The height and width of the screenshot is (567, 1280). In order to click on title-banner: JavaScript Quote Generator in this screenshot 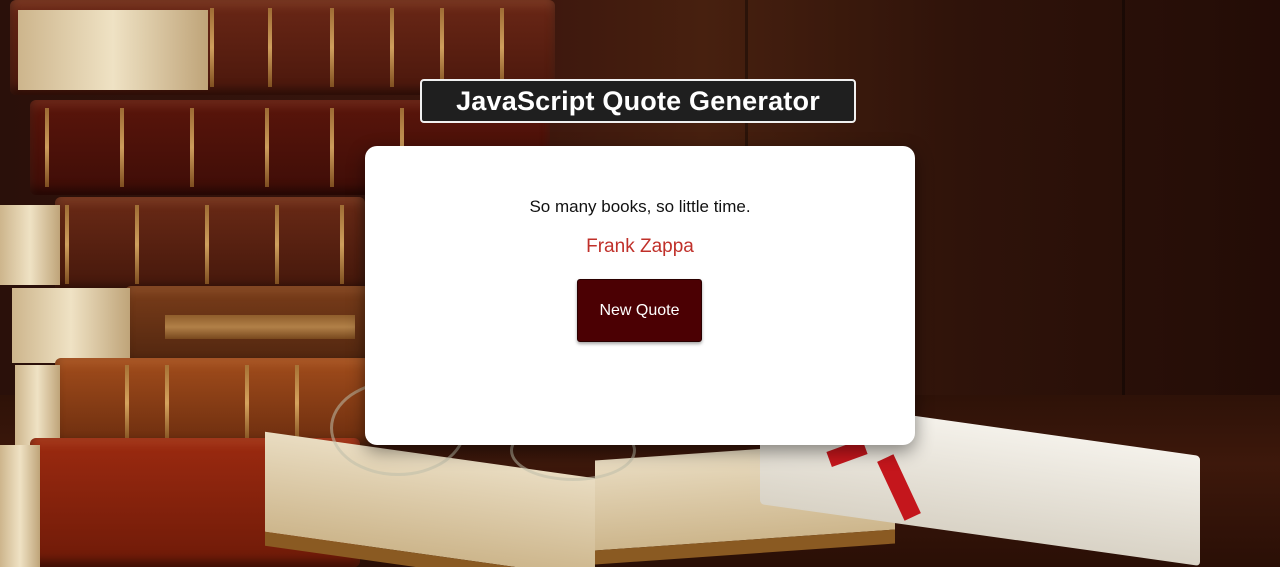, I will do `click(638, 101)`.